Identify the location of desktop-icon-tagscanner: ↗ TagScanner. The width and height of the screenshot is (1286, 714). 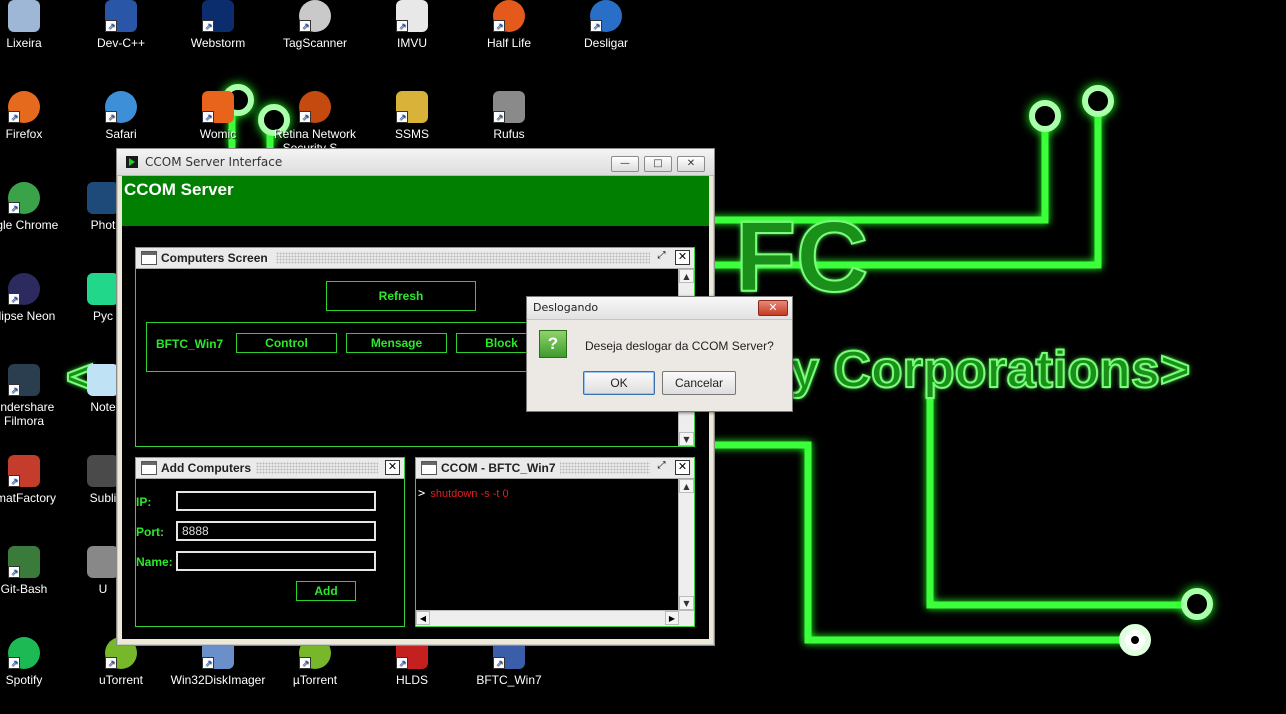
(315, 25).